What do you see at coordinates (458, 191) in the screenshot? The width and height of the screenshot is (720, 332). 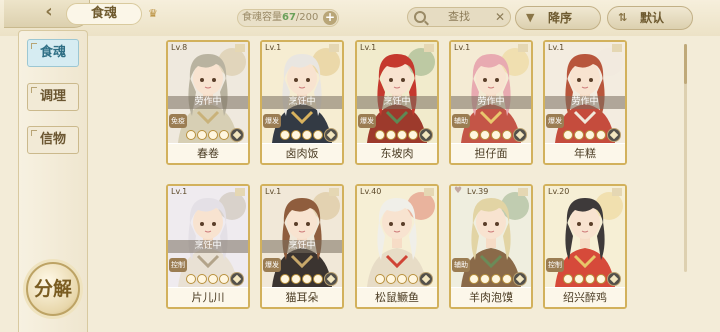 I see `affection-icon: ♥` at bounding box center [458, 191].